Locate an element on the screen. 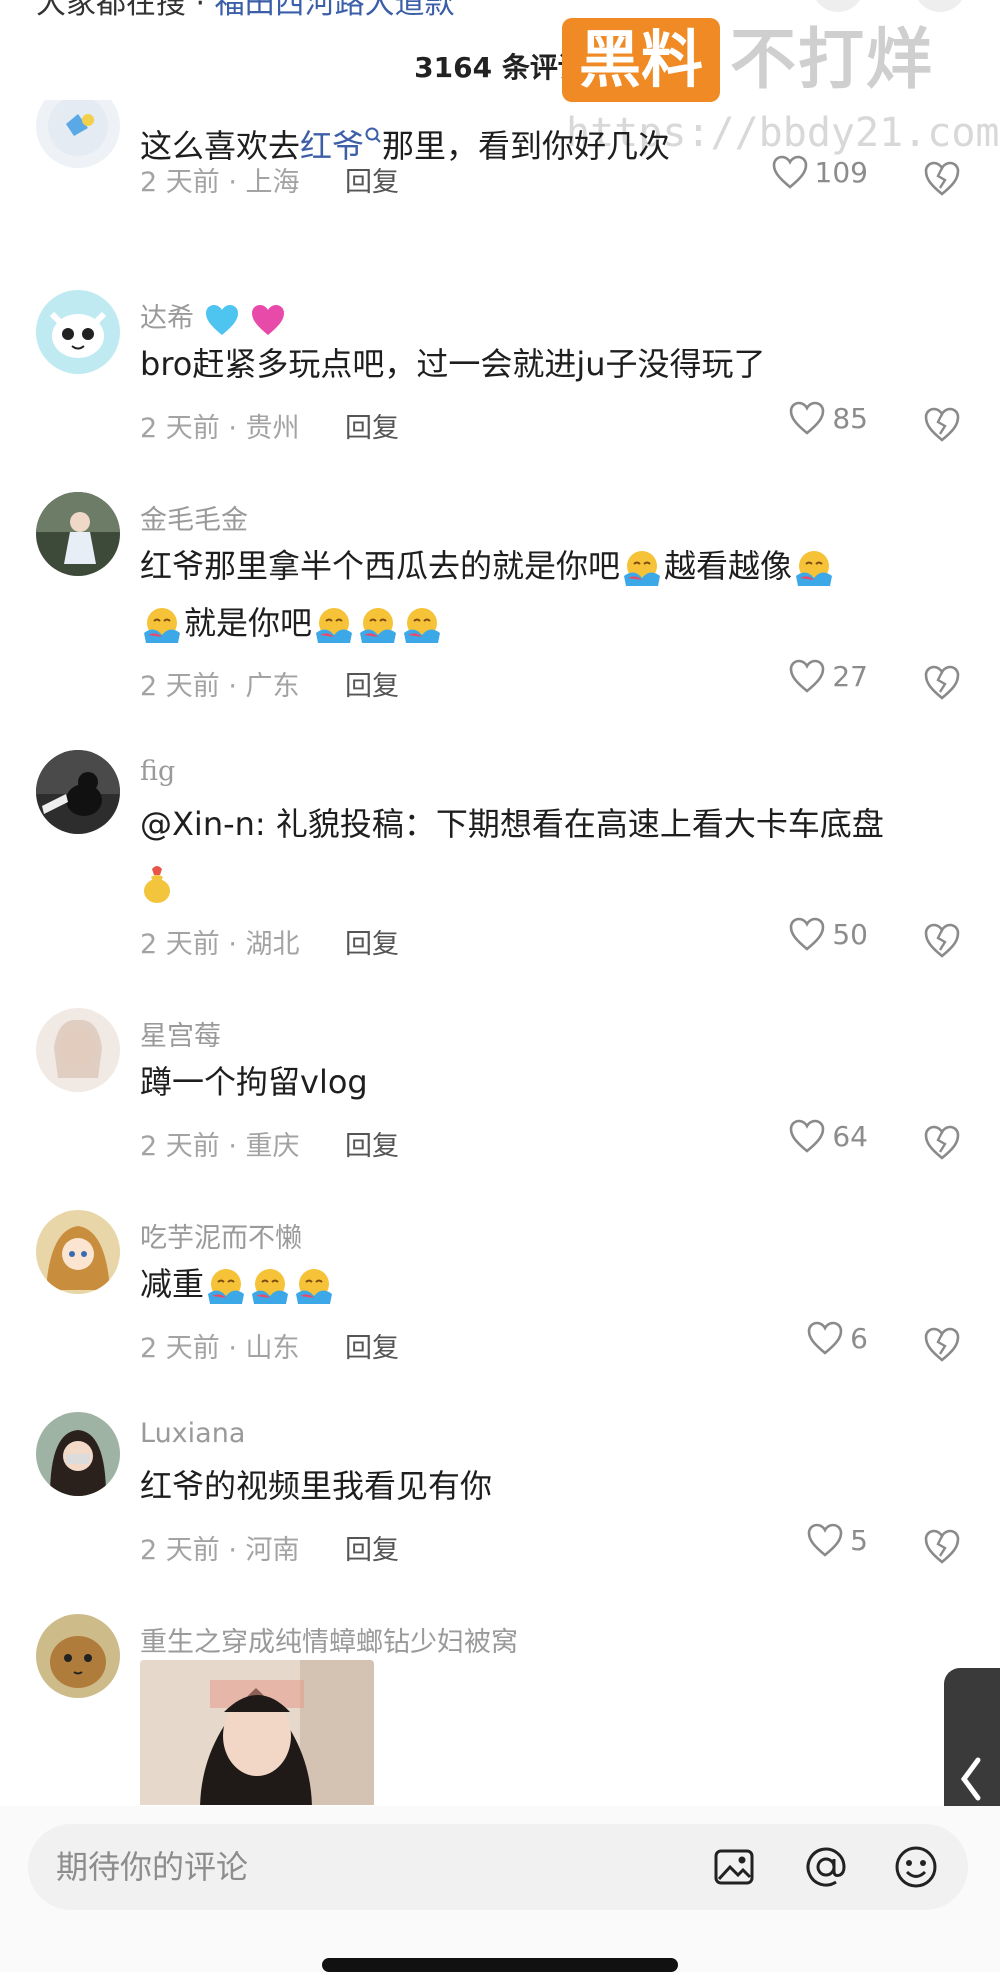 The image size is (1000, 1972). image-icon is located at coordinates (734, 1867).